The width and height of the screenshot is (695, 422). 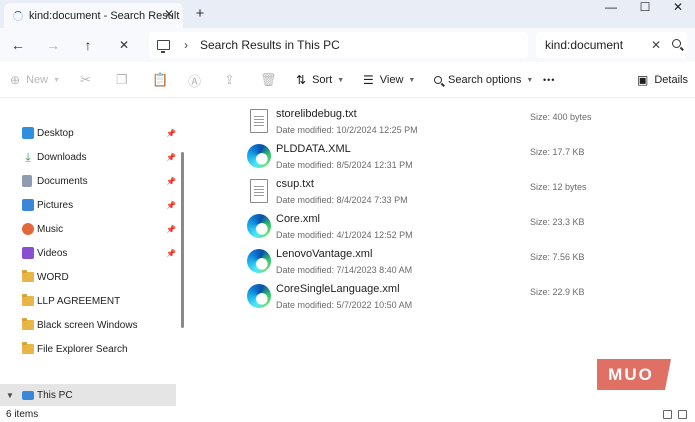 I want to click on file-date: Date modified: 8/4/2024 7:33 PM, so click(x=342, y=200).